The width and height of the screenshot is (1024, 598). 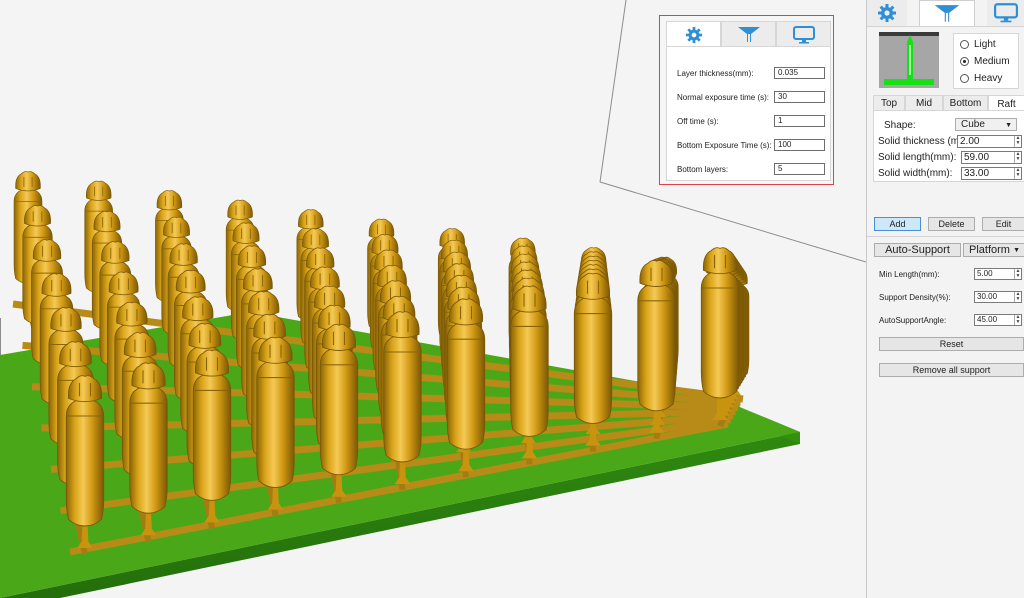 I want to click on density-option-medium: Medium, so click(x=985, y=61).